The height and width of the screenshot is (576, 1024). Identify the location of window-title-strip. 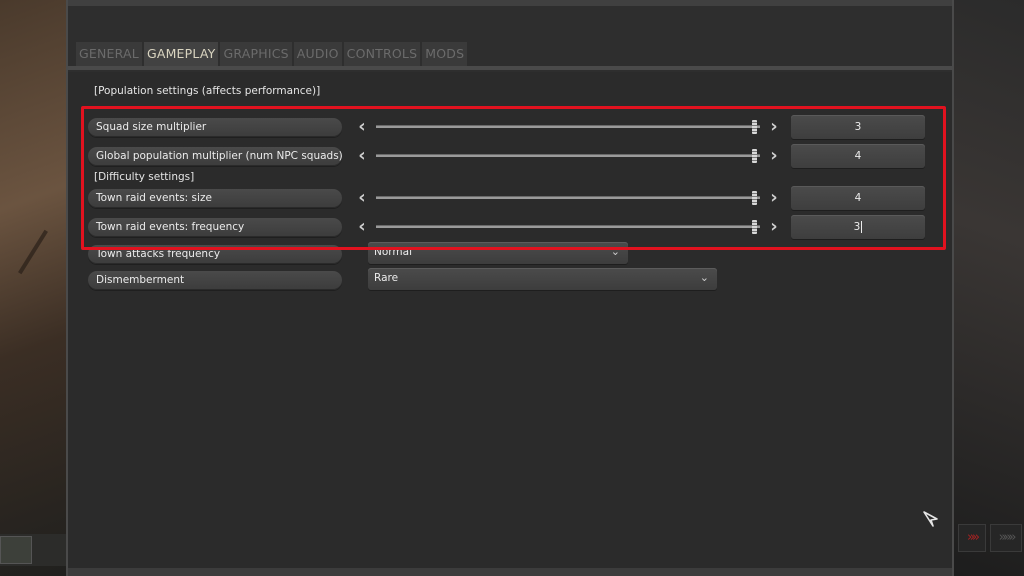
(510, 3).